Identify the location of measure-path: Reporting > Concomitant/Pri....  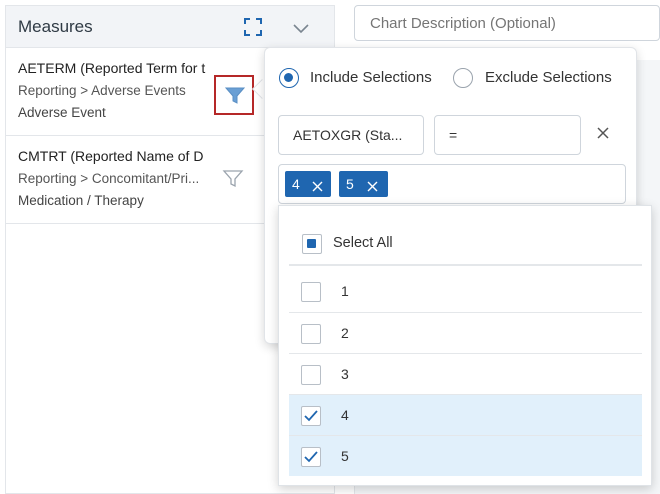
(109, 178).